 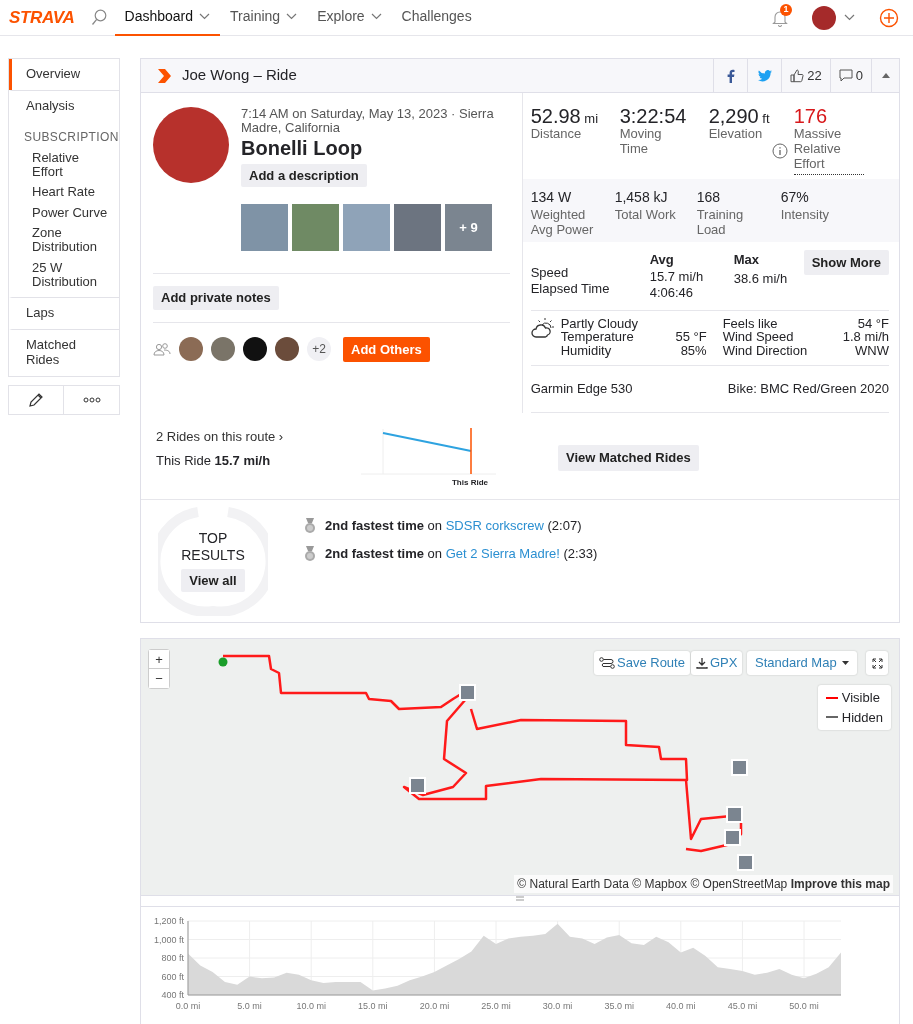 What do you see at coordinates (368, 121) in the screenshot?
I see `activity-date-location: 7:14 AM on Saturday, May 13, 2023 · Sierra Madre, California` at bounding box center [368, 121].